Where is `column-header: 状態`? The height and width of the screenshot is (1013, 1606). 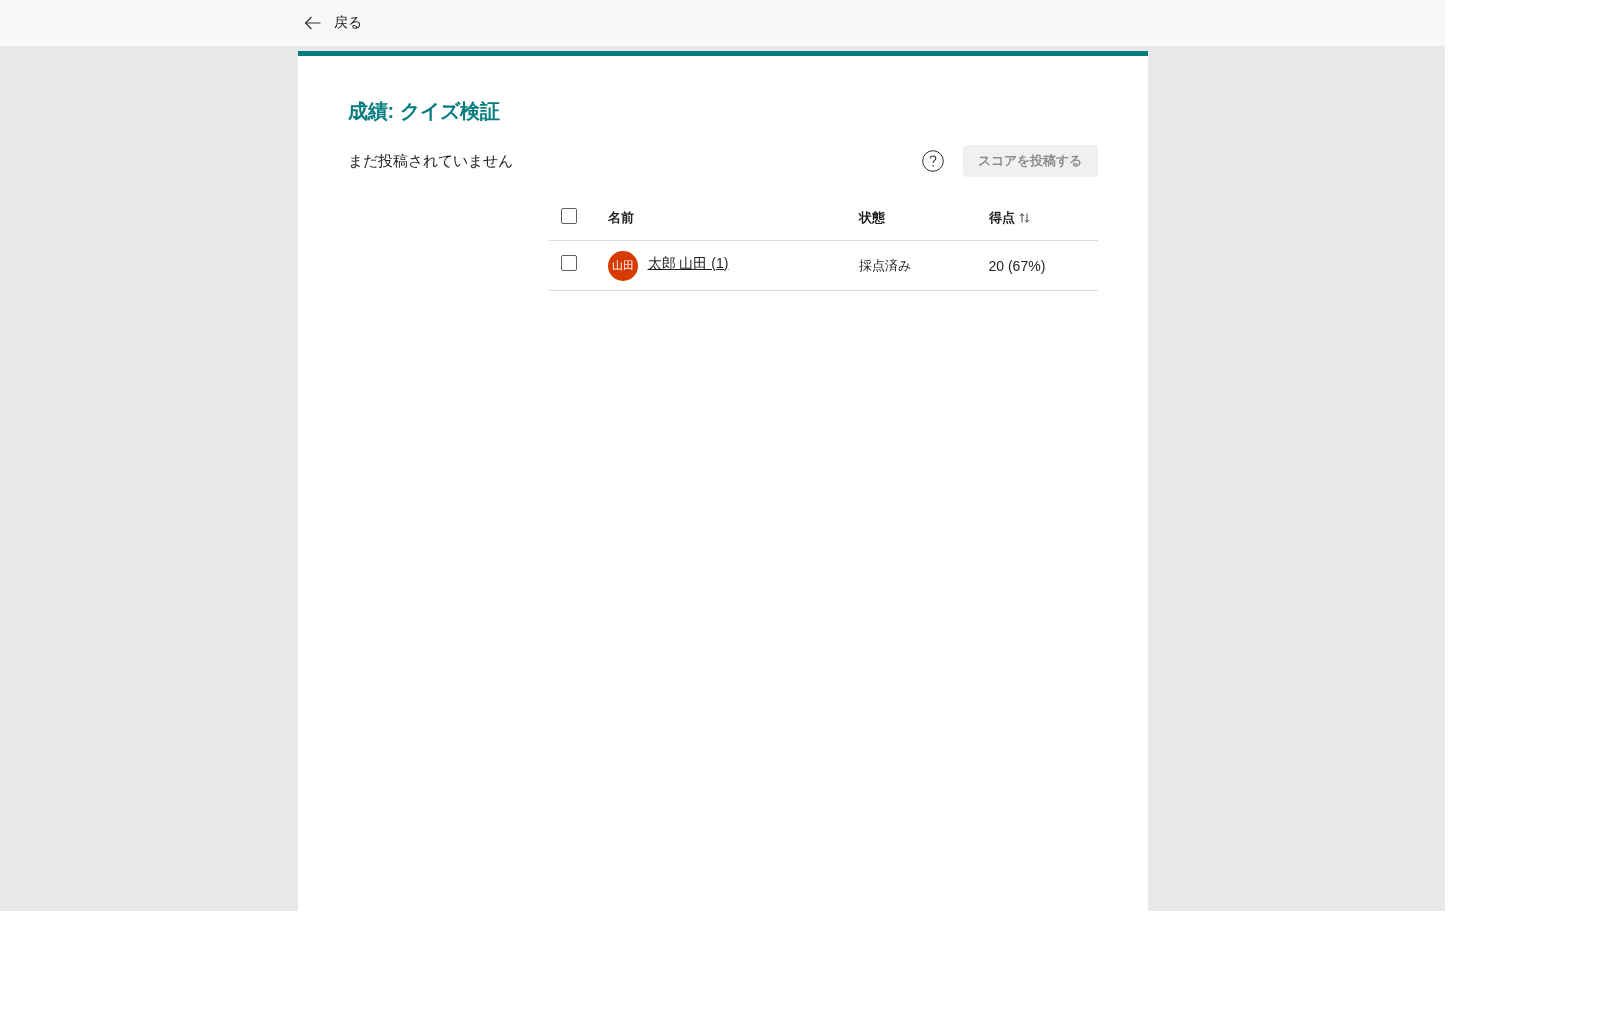
column-header: 状態 is located at coordinates (871, 217).